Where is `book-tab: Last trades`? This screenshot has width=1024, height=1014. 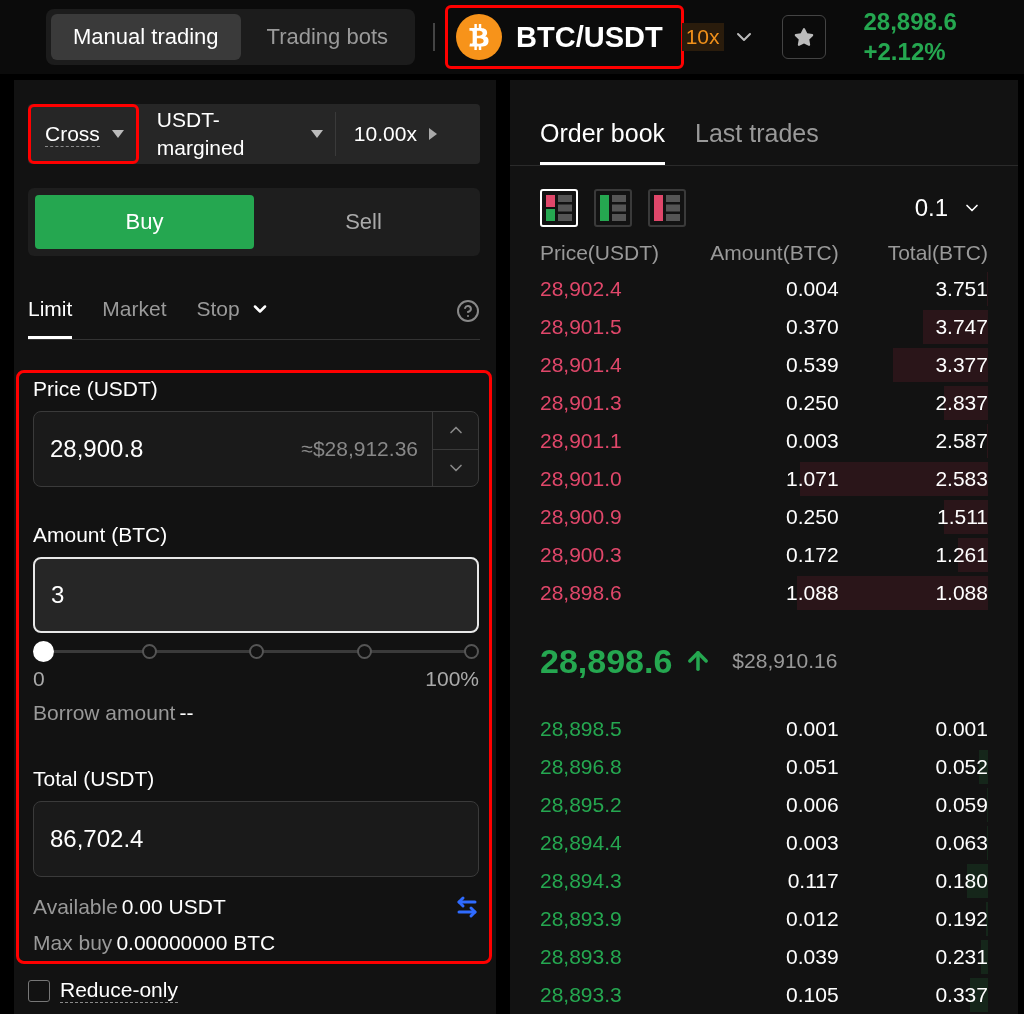 book-tab: Last trades is located at coordinates (757, 142).